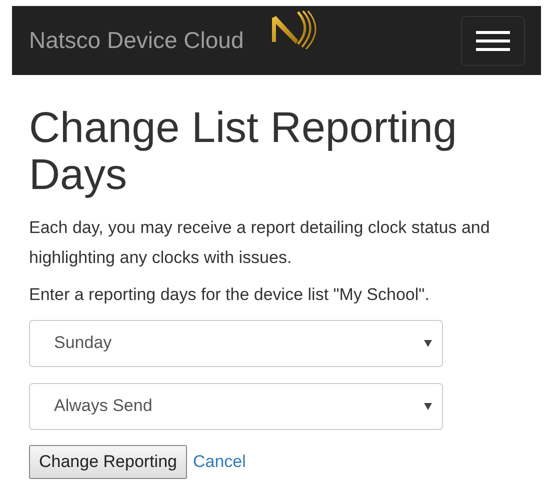 The height and width of the screenshot is (502, 547). Describe the element at coordinates (136, 40) in the screenshot. I see `brand-name: Natsco Device Cloud` at that location.